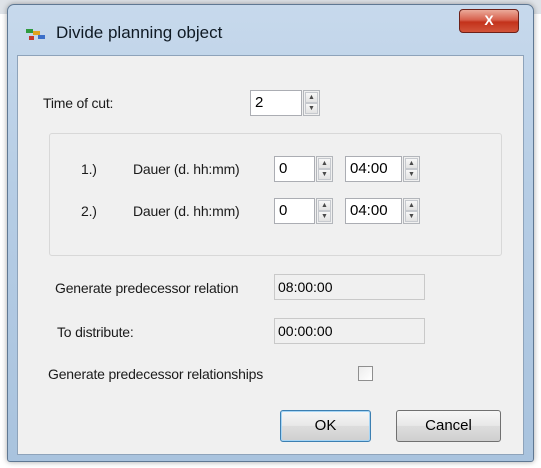 This screenshot has width=541, height=468. Describe the element at coordinates (95, 332) in the screenshot. I see `to-distribute-label: To distribute:` at that location.